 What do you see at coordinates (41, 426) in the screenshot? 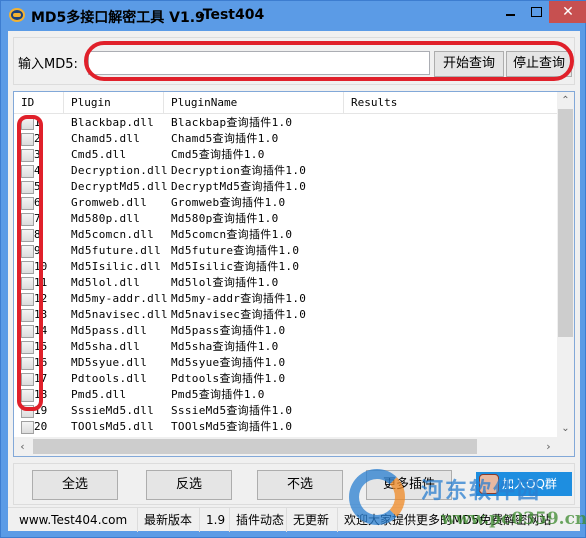
I see `cell-id: 20` at bounding box center [41, 426].